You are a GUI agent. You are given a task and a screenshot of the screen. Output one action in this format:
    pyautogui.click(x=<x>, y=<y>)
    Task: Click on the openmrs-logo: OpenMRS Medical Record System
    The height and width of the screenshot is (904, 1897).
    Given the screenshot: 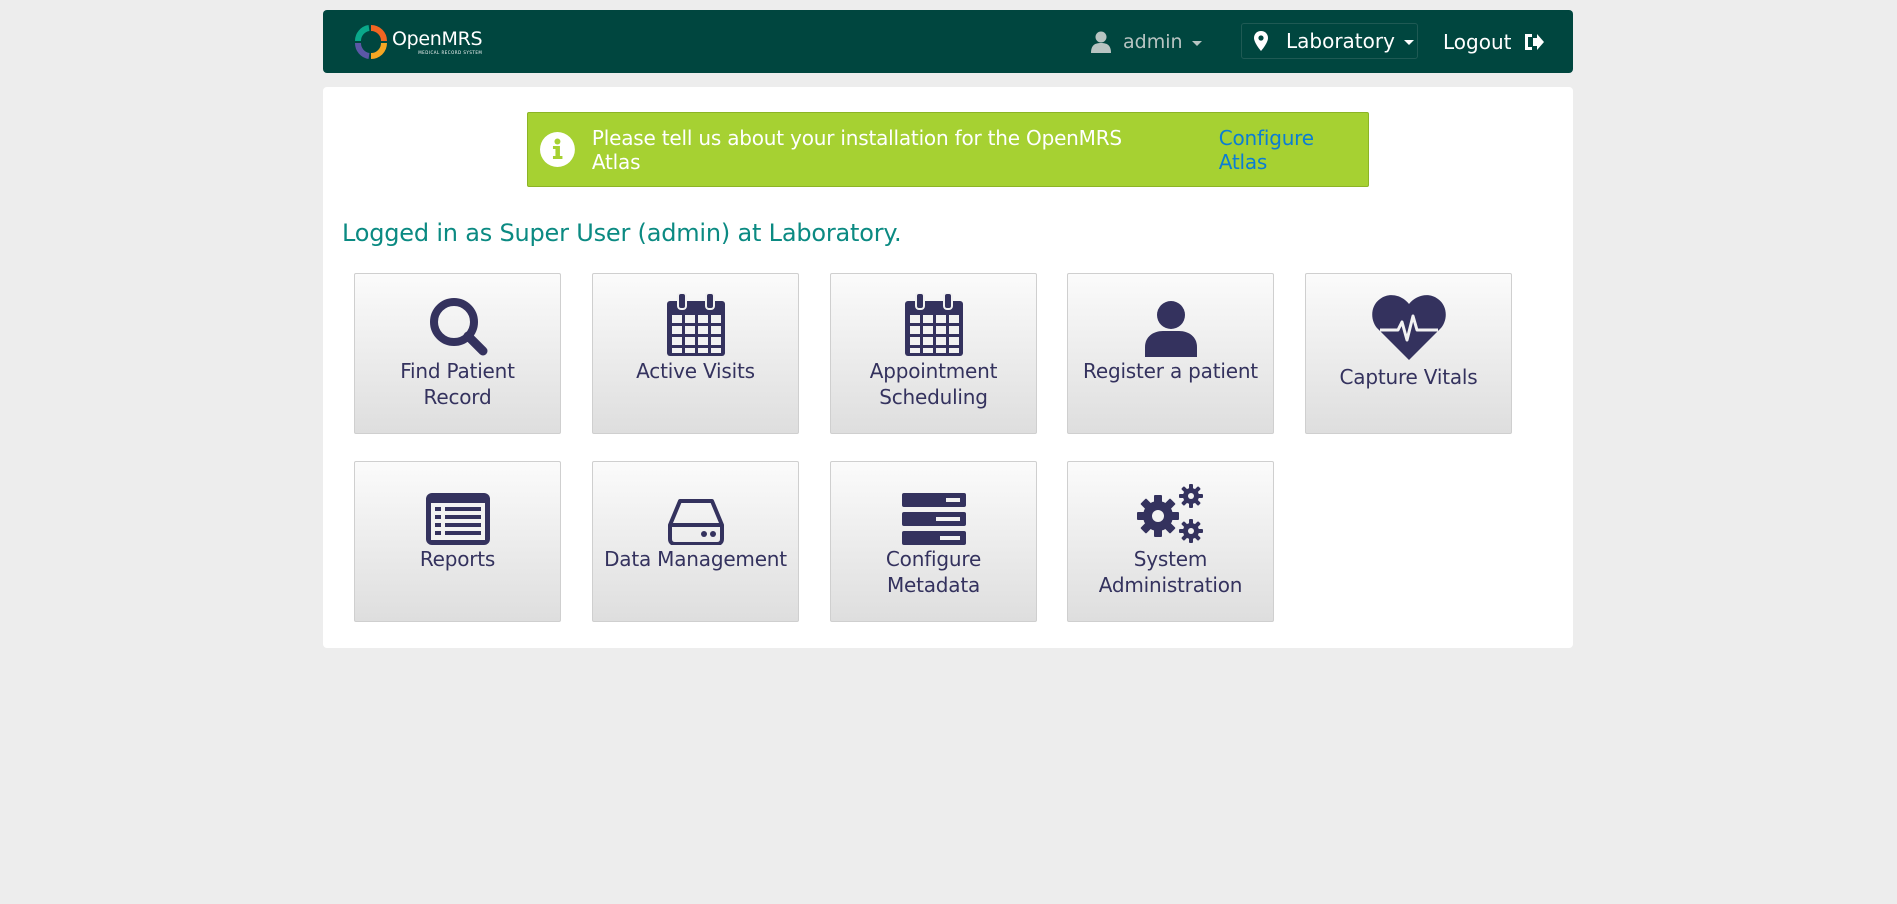 What is the action you would take?
    pyautogui.click(x=419, y=42)
    